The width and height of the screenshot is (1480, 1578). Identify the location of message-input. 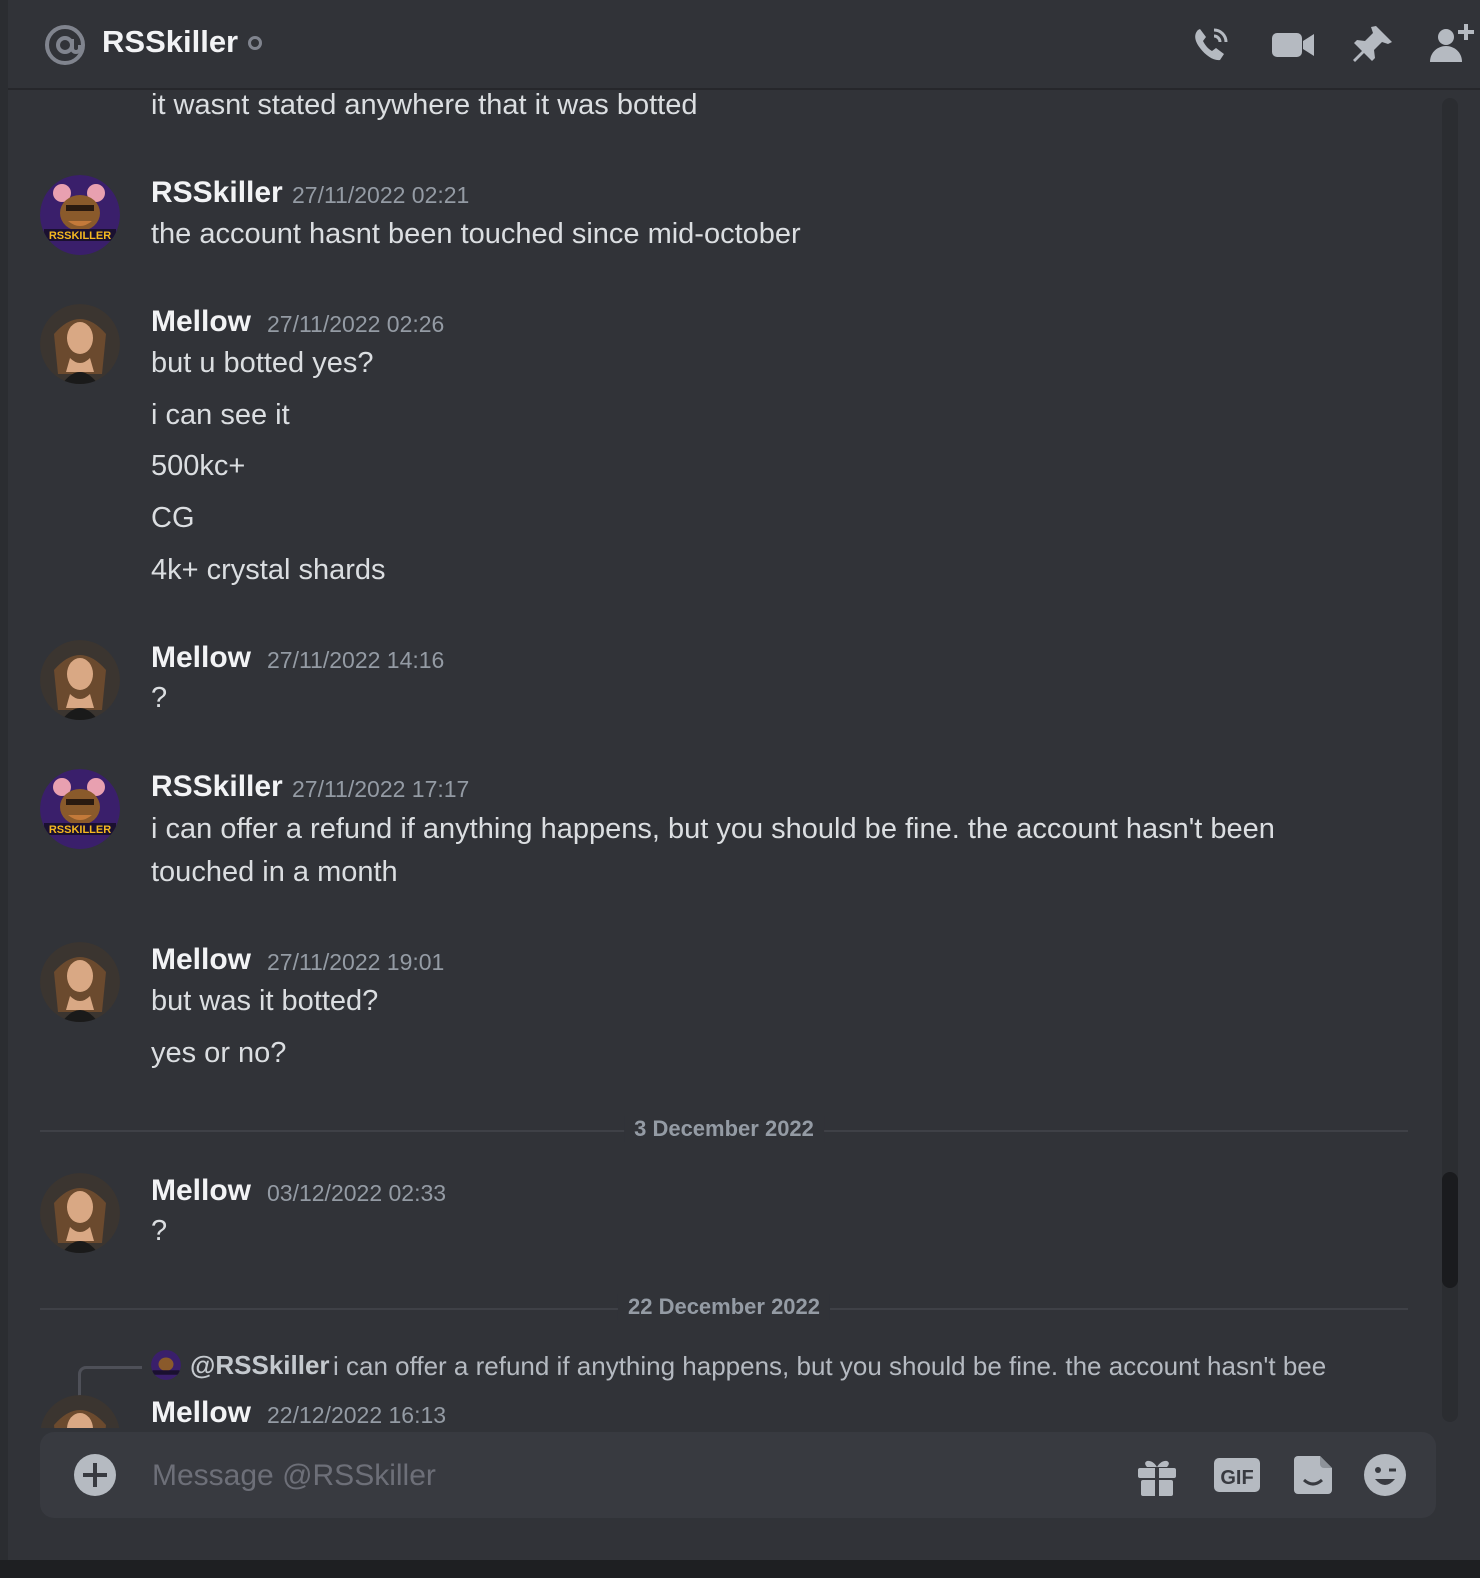
(632, 1476).